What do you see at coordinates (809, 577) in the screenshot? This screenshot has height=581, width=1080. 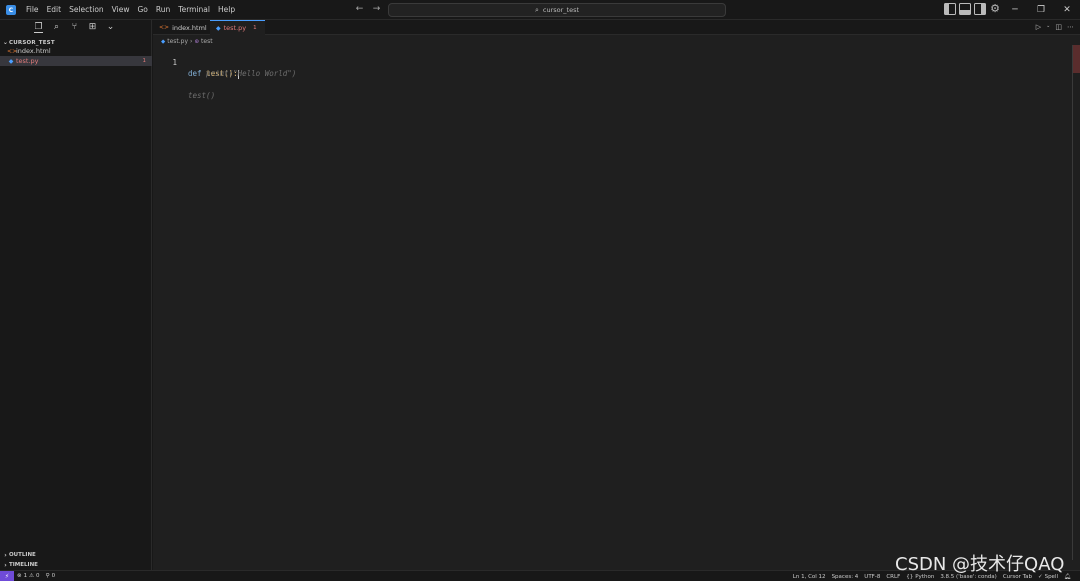 I see `cursor-position: Ln 1, Col 12` at bounding box center [809, 577].